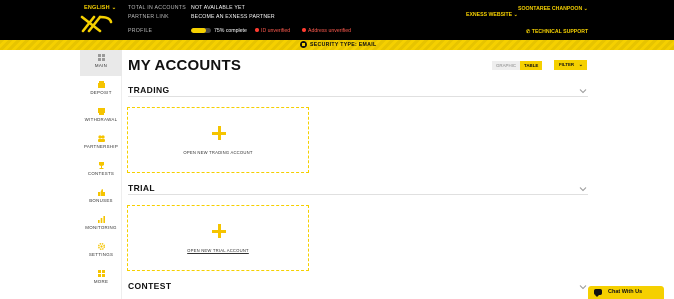 Image resolution: width=674 pixels, height=299 pixels. What do you see at coordinates (100, 8) in the screenshot?
I see `language-selector: ENGLISH ⌄` at bounding box center [100, 8].